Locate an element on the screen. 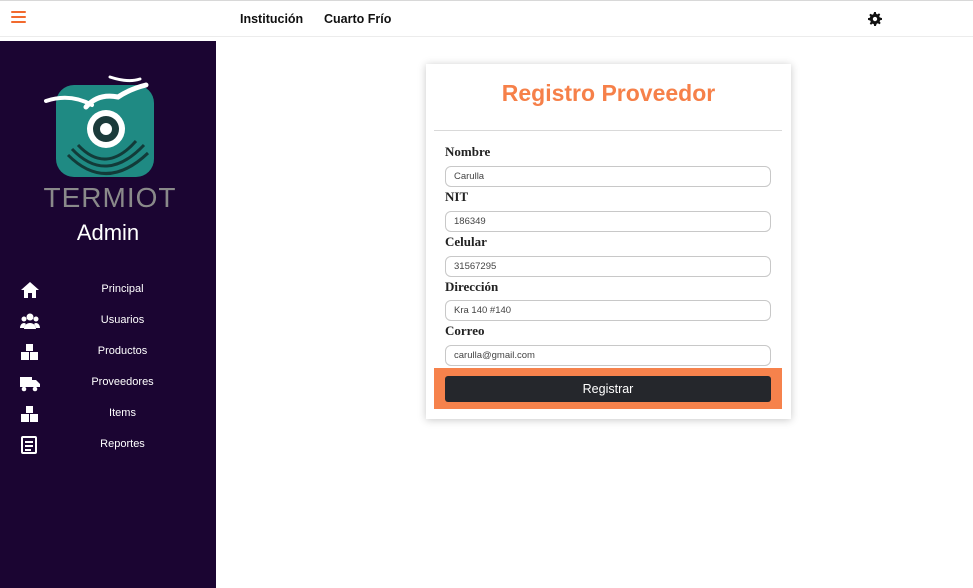 The image size is (973, 588). nav-link-institucion: Institución is located at coordinates (271, 19).